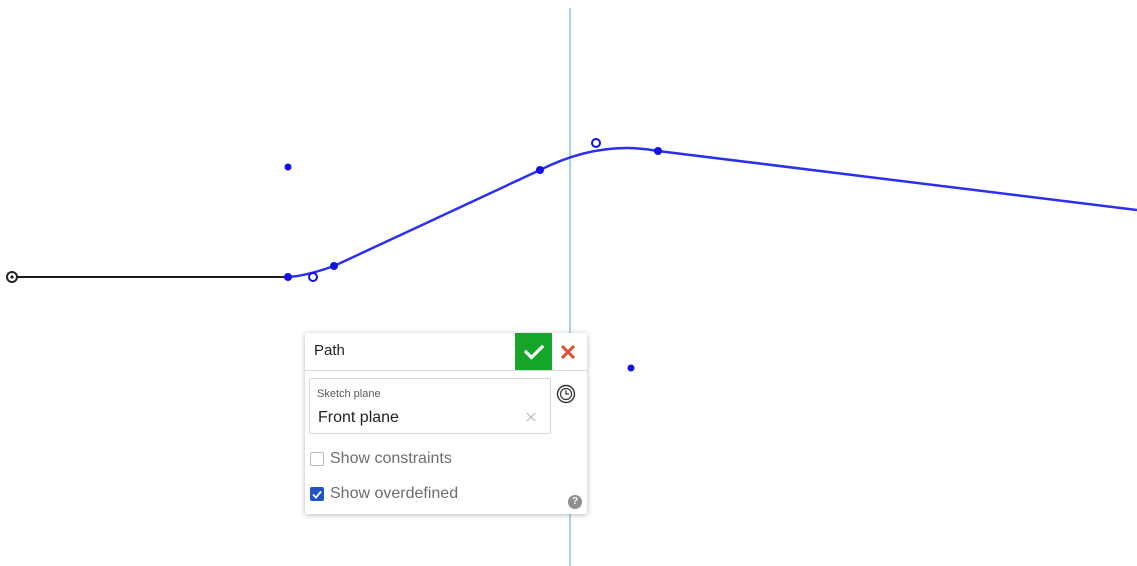 The height and width of the screenshot is (566, 1137). Describe the element at coordinates (391, 458) in the screenshot. I see `show-constraints-label: Show constraints` at that location.